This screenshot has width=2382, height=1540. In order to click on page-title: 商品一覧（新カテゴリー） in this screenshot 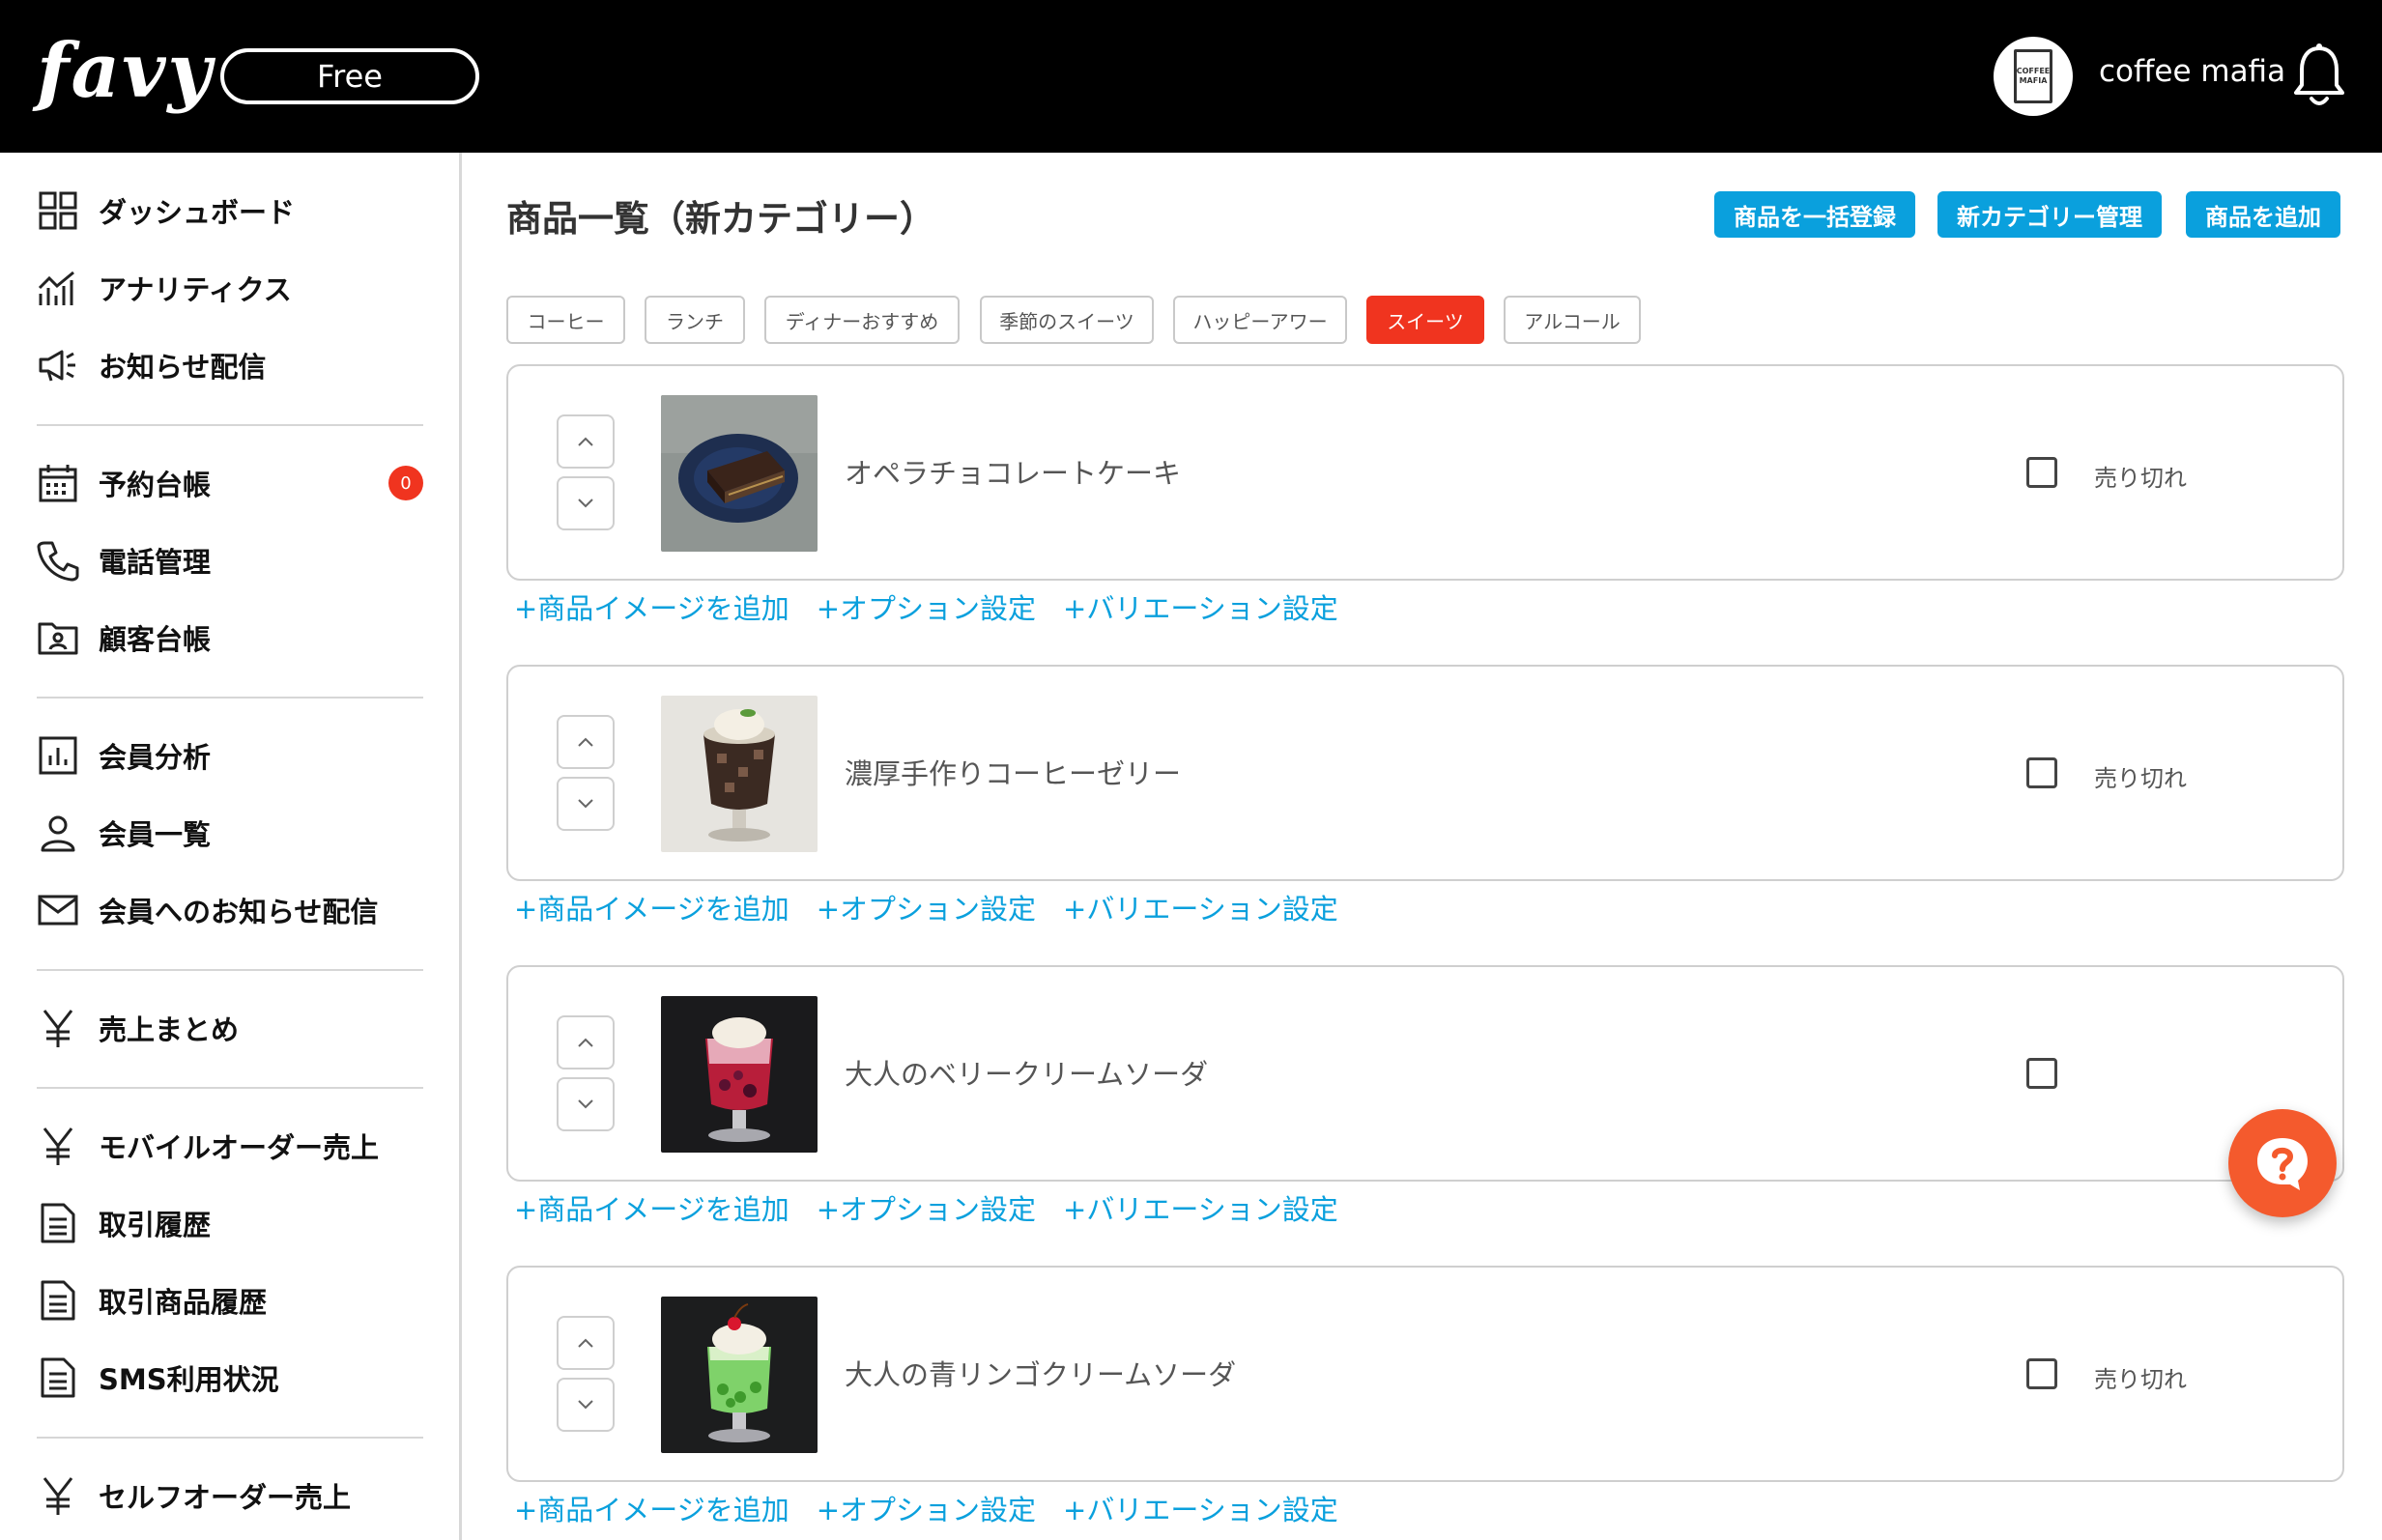, I will do `click(720, 219)`.